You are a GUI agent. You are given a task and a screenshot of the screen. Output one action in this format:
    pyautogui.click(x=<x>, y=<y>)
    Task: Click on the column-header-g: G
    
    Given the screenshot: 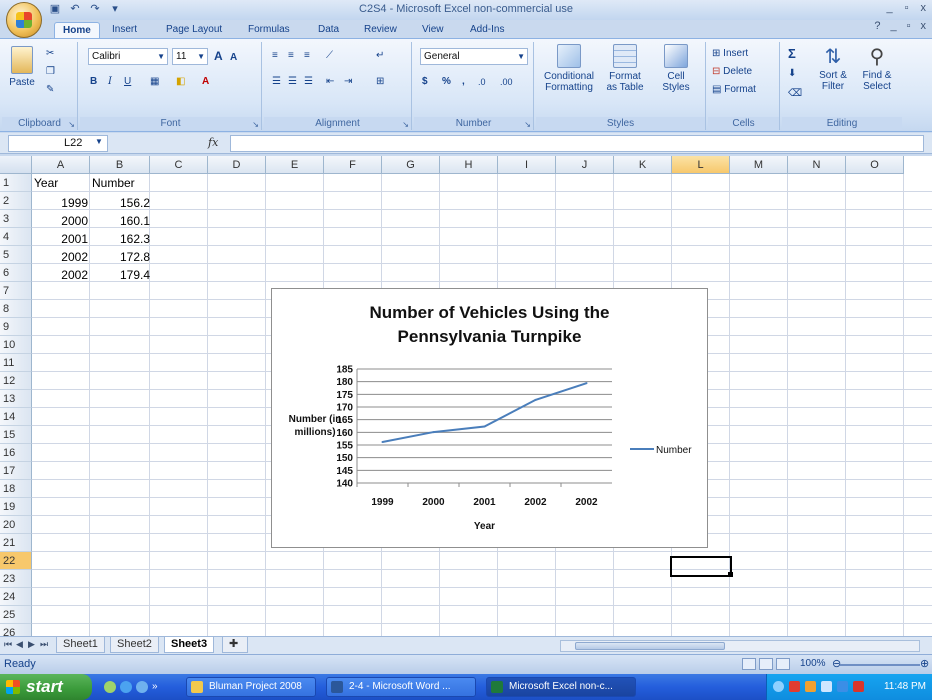 What is the action you would take?
    pyautogui.click(x=411, y=165)
    